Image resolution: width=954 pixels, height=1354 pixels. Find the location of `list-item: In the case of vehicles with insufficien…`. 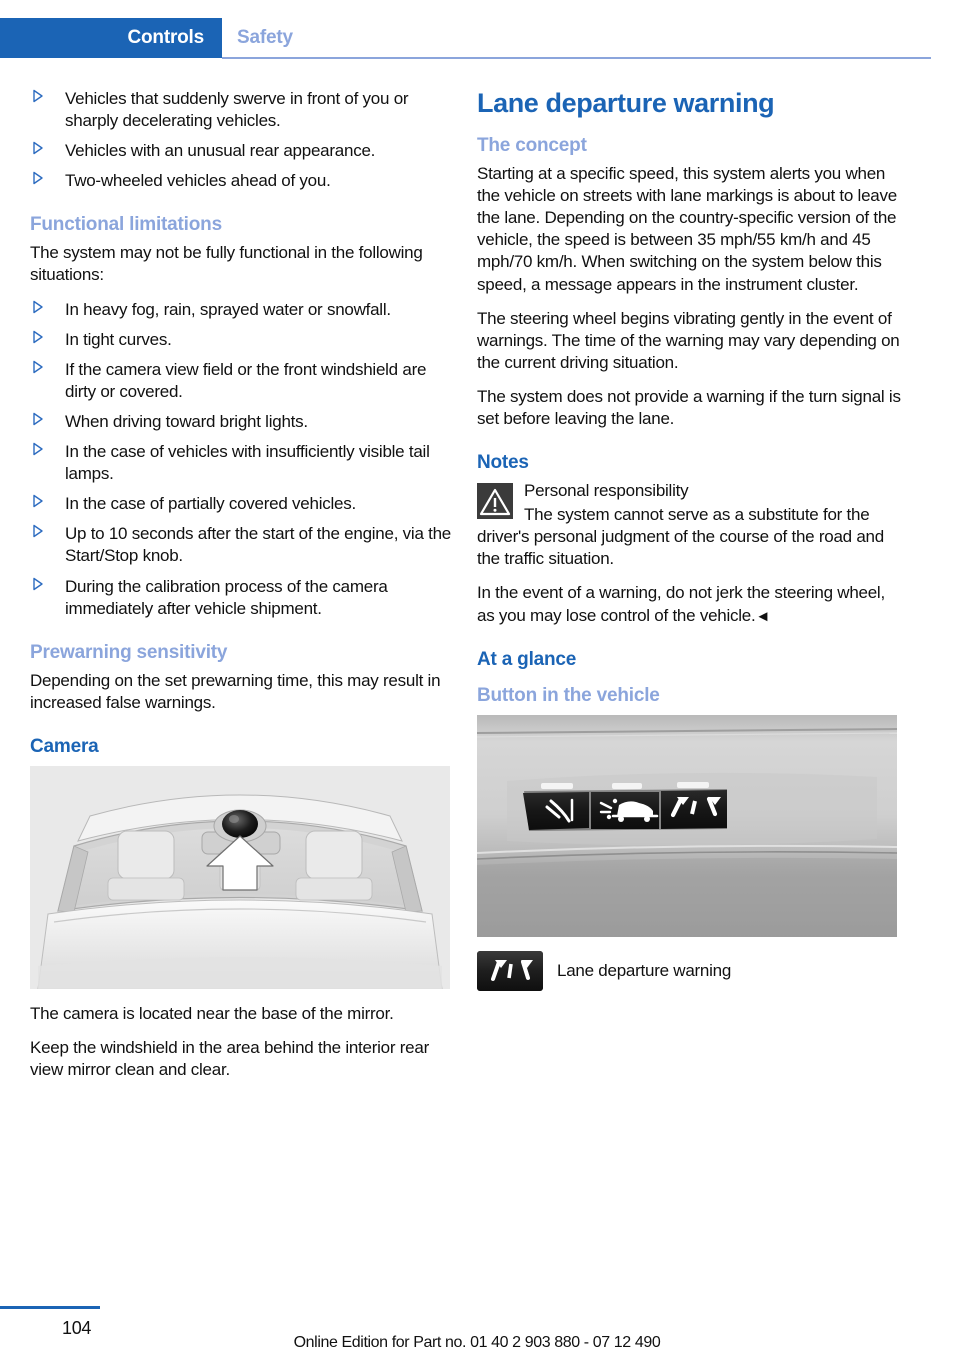

list-item: In the case of vehicles with insufficien… is located at coordinates (242, 463).